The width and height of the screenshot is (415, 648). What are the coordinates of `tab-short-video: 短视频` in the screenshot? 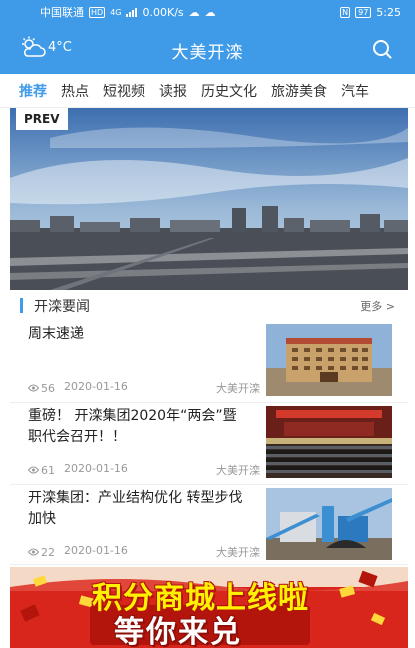 It's located at (124, 91).